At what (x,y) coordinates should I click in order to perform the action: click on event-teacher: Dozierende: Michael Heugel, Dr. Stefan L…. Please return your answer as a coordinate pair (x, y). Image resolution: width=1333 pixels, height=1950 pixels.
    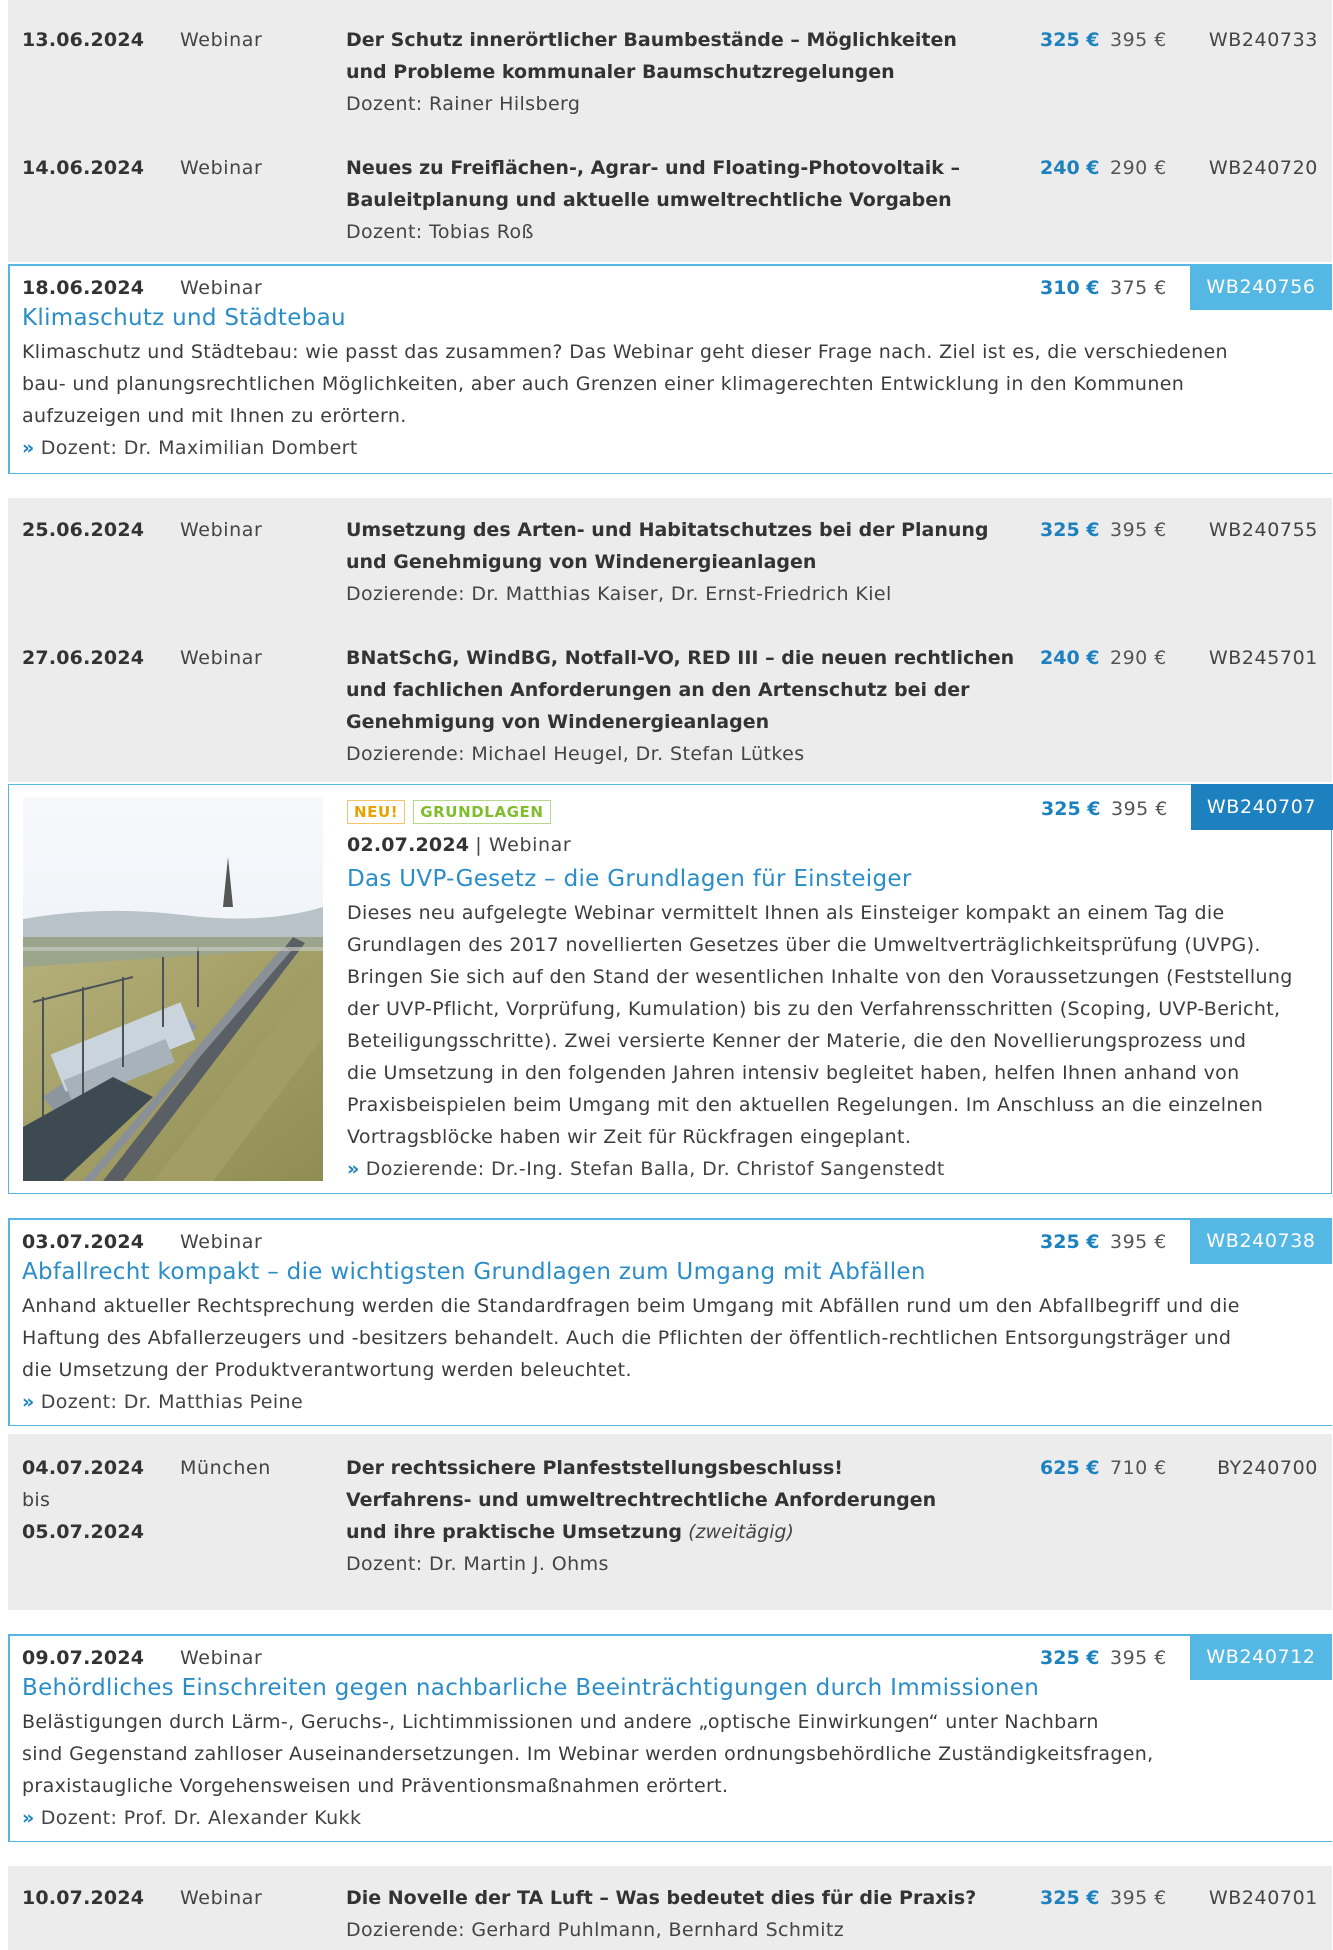
    Looking at the image, I should click on (575, 754).